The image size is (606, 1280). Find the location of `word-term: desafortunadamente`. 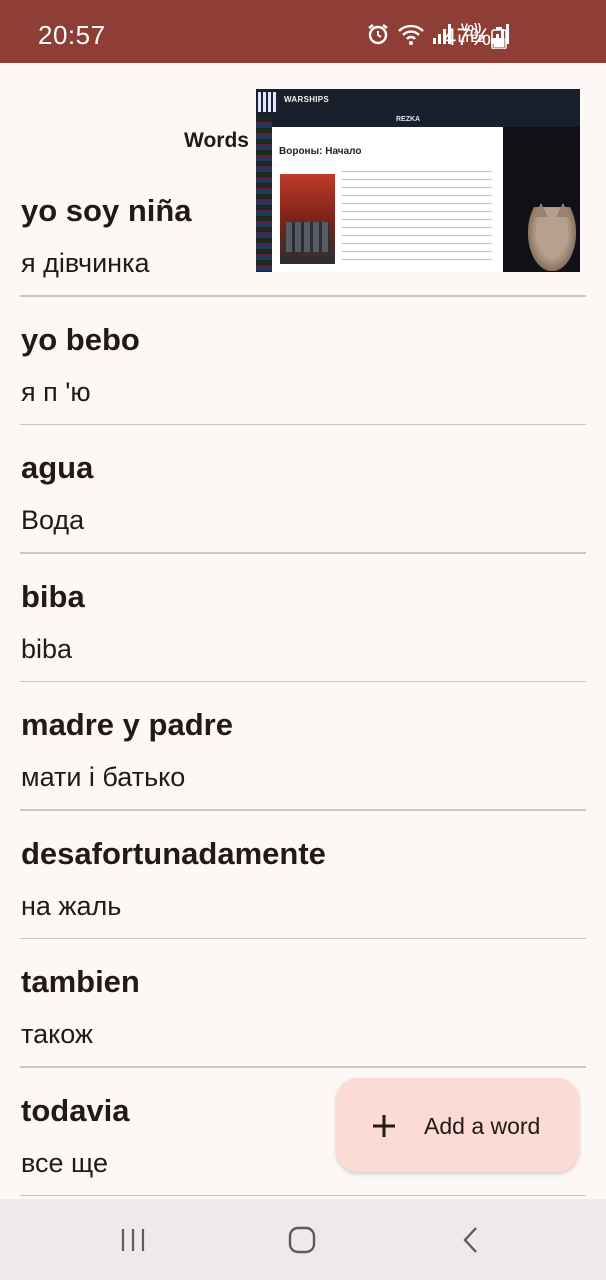

word-term: desafortunadamente is located at coordinates (173, 853).